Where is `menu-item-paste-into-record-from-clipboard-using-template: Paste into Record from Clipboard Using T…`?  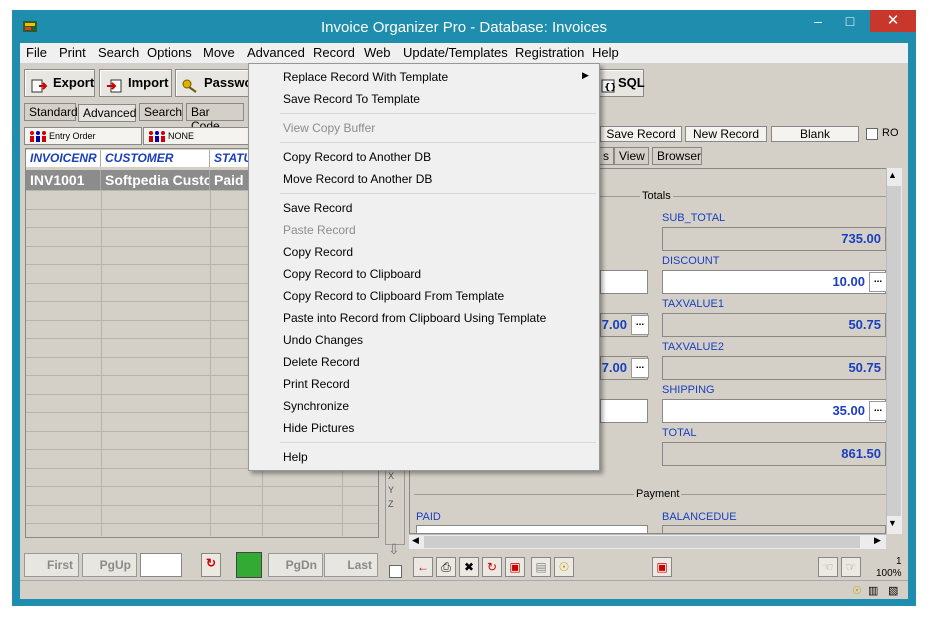
menu-item-paste-into-record-from-clipboard-using-template: Paste into Record from Clipboard Using T… is located at coordinates (414, 318).